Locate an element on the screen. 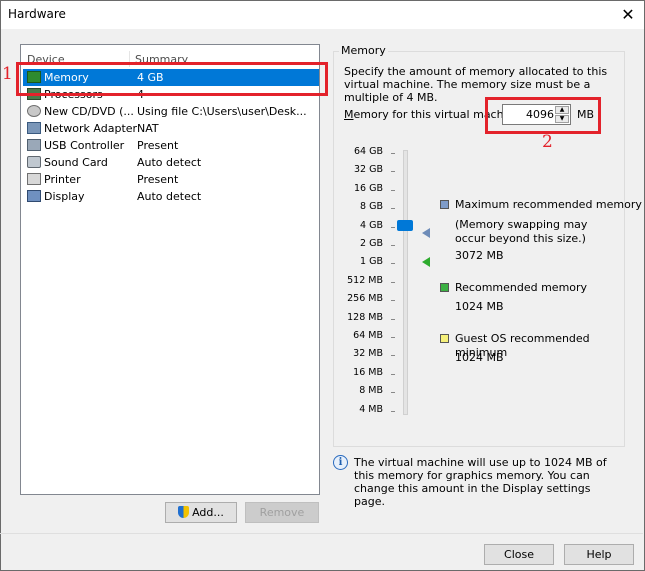  device-row-display: Display Auto detect is located at coordinates (171, 196).